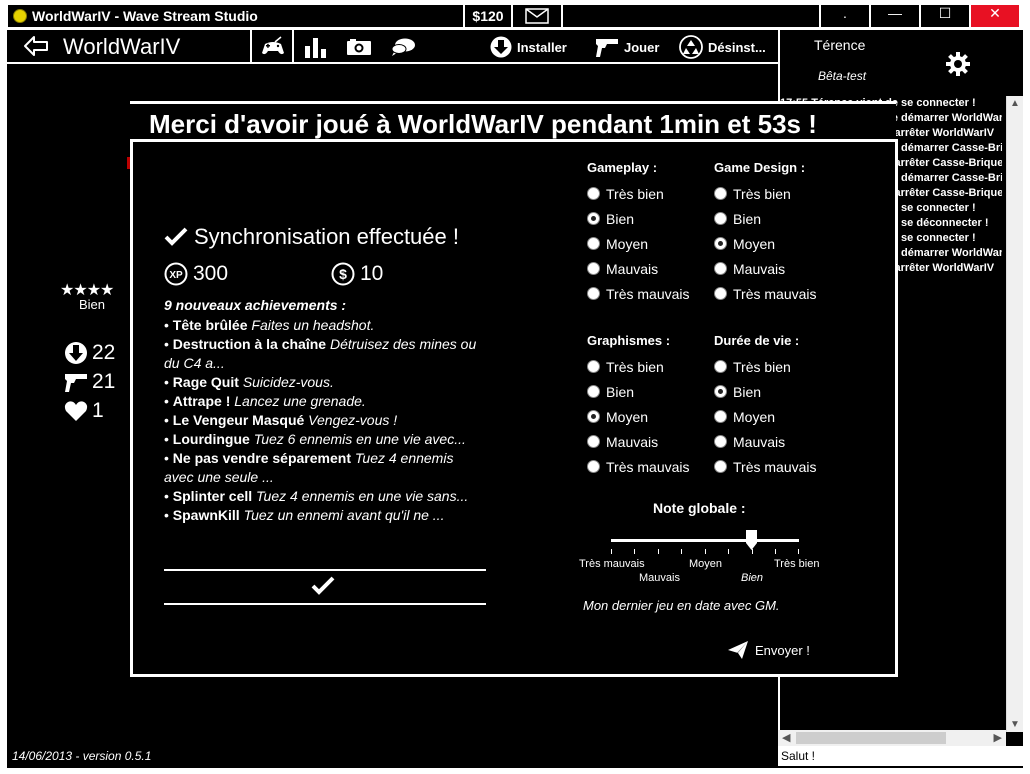 The width and height of the screenshot is (1030, 774). I want to click on gun-icon, so click(76, 383).